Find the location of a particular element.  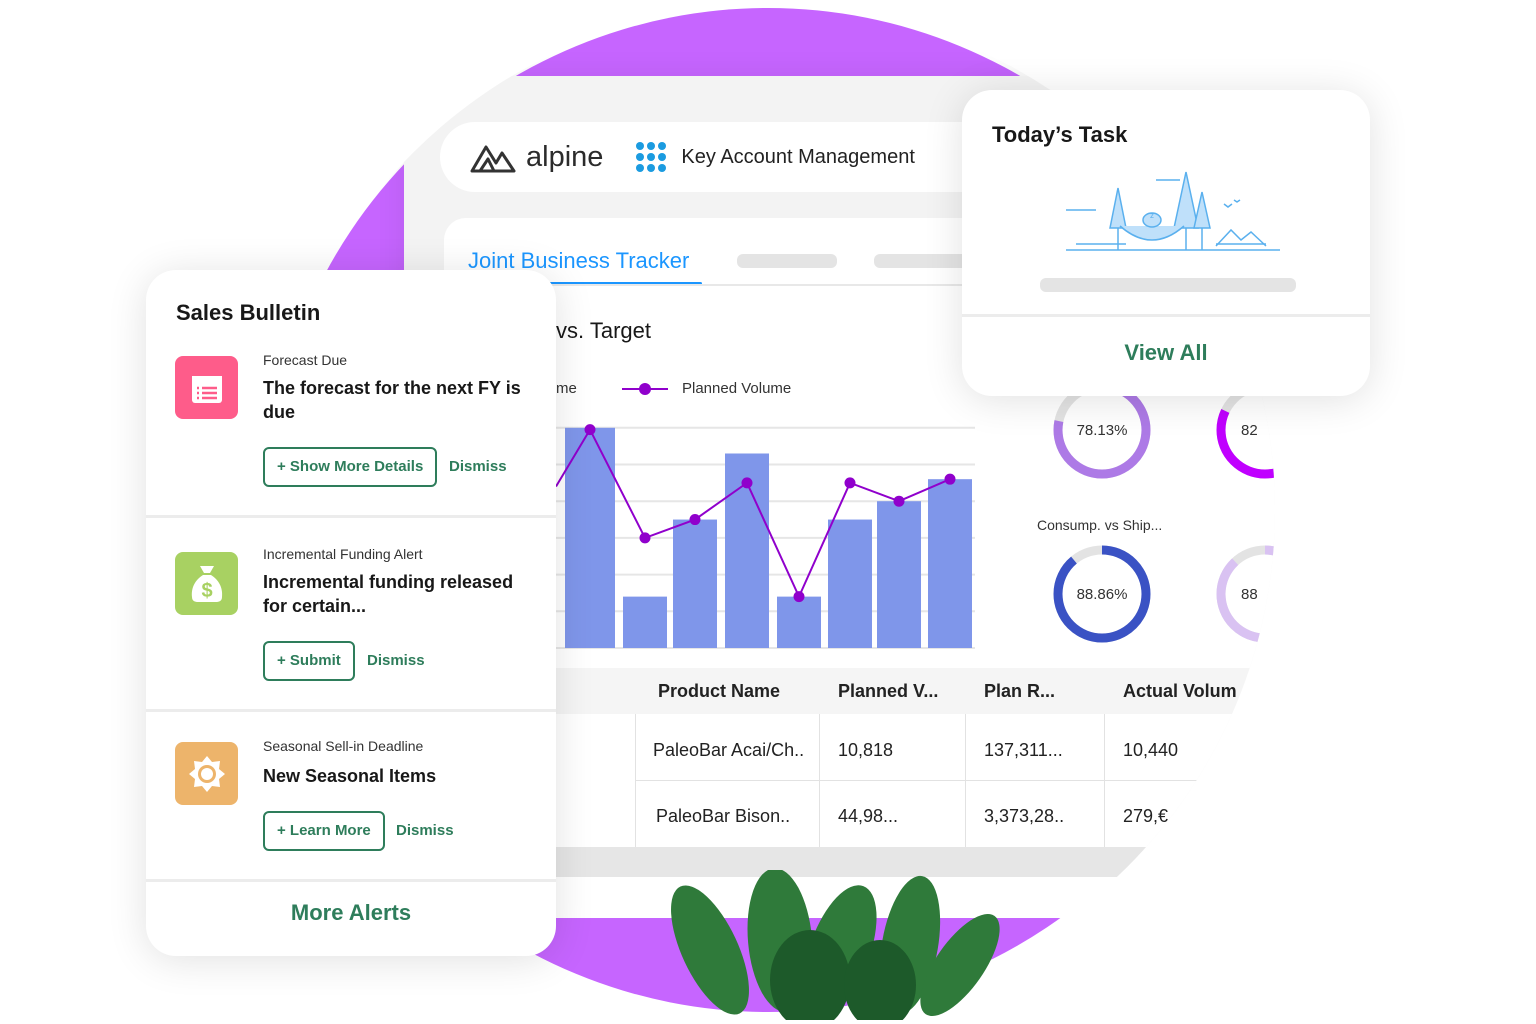

hammock-illustration: z is located at coordinates (1173, 211).